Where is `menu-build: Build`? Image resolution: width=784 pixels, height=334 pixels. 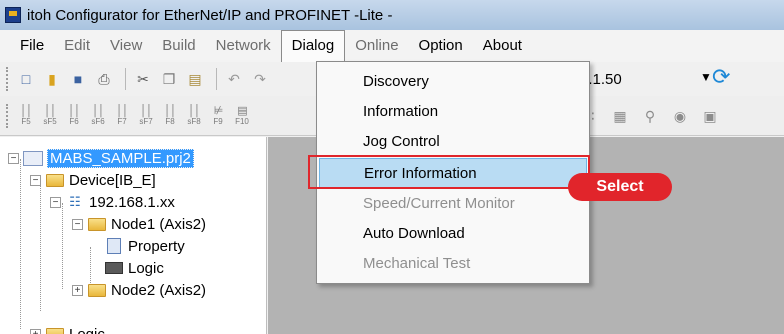 menu-build: Build is located at coordinates (178, 46).